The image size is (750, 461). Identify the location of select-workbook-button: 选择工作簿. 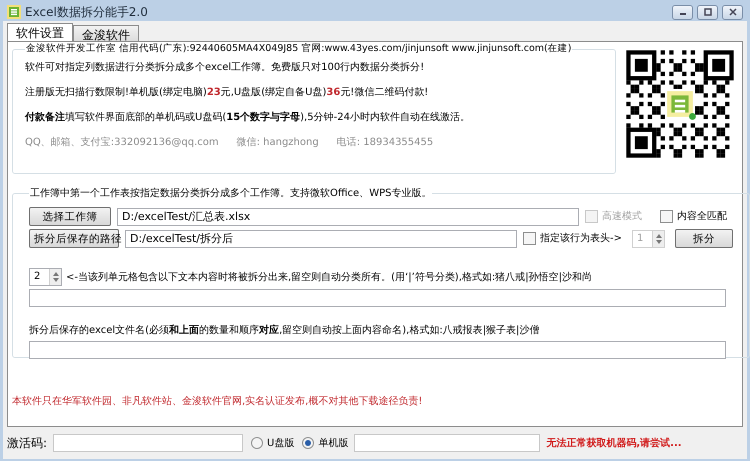
(70, 216).